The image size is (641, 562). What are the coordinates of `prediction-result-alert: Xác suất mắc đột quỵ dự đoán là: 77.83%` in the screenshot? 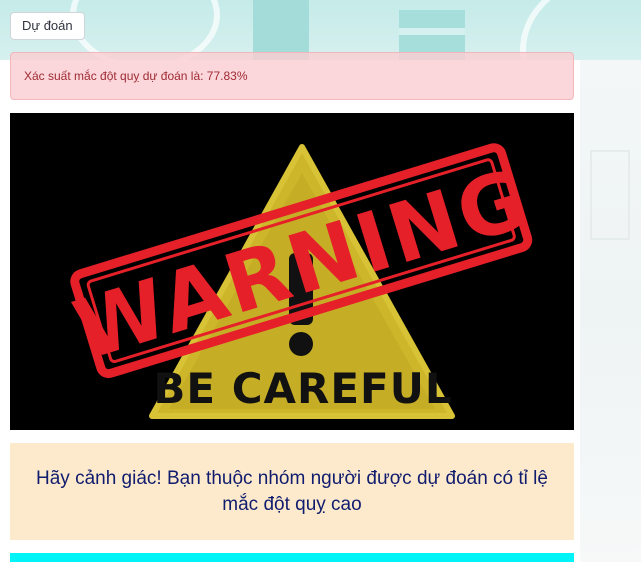 It's located at (292, 76).